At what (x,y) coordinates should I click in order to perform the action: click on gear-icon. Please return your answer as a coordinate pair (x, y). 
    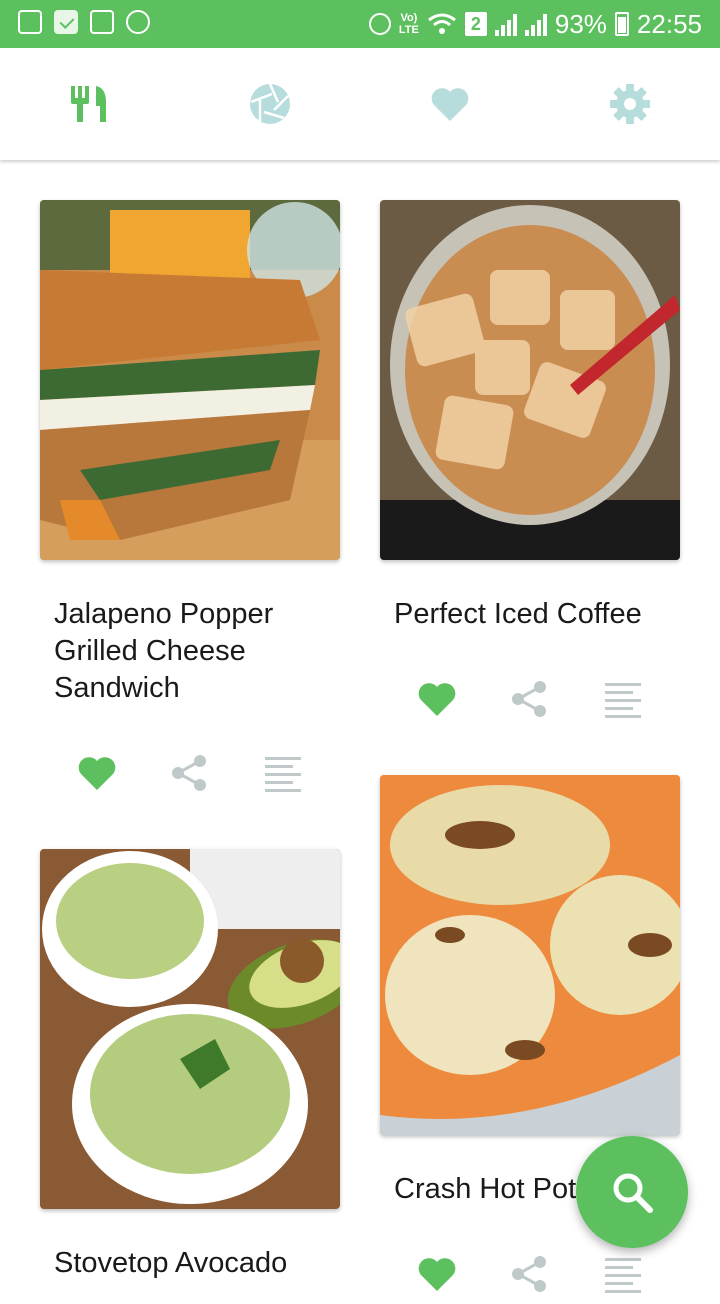
    Looking at the image, I should click on (630, 104).